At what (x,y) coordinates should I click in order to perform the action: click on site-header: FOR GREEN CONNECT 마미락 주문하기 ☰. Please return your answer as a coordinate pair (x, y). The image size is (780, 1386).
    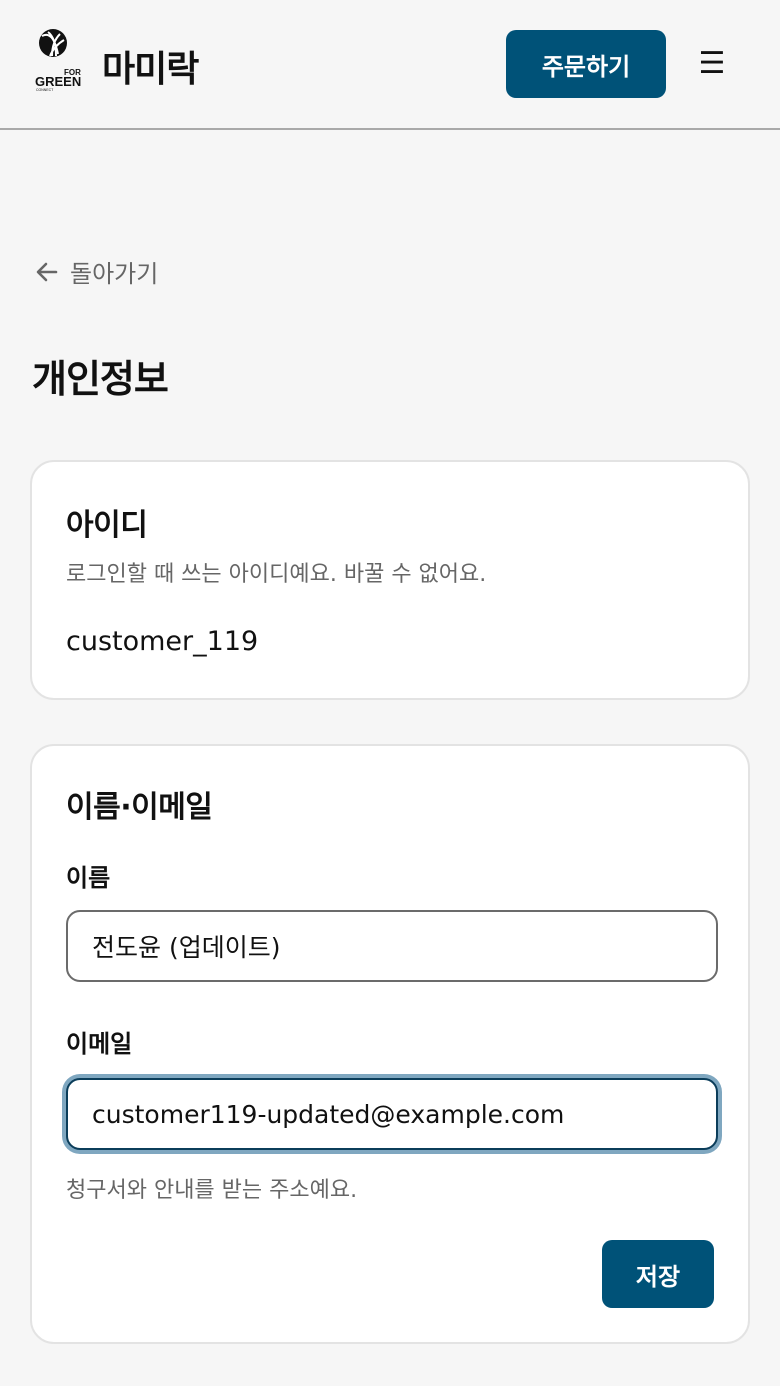
    Looking at the image, I should click on (390, 65).